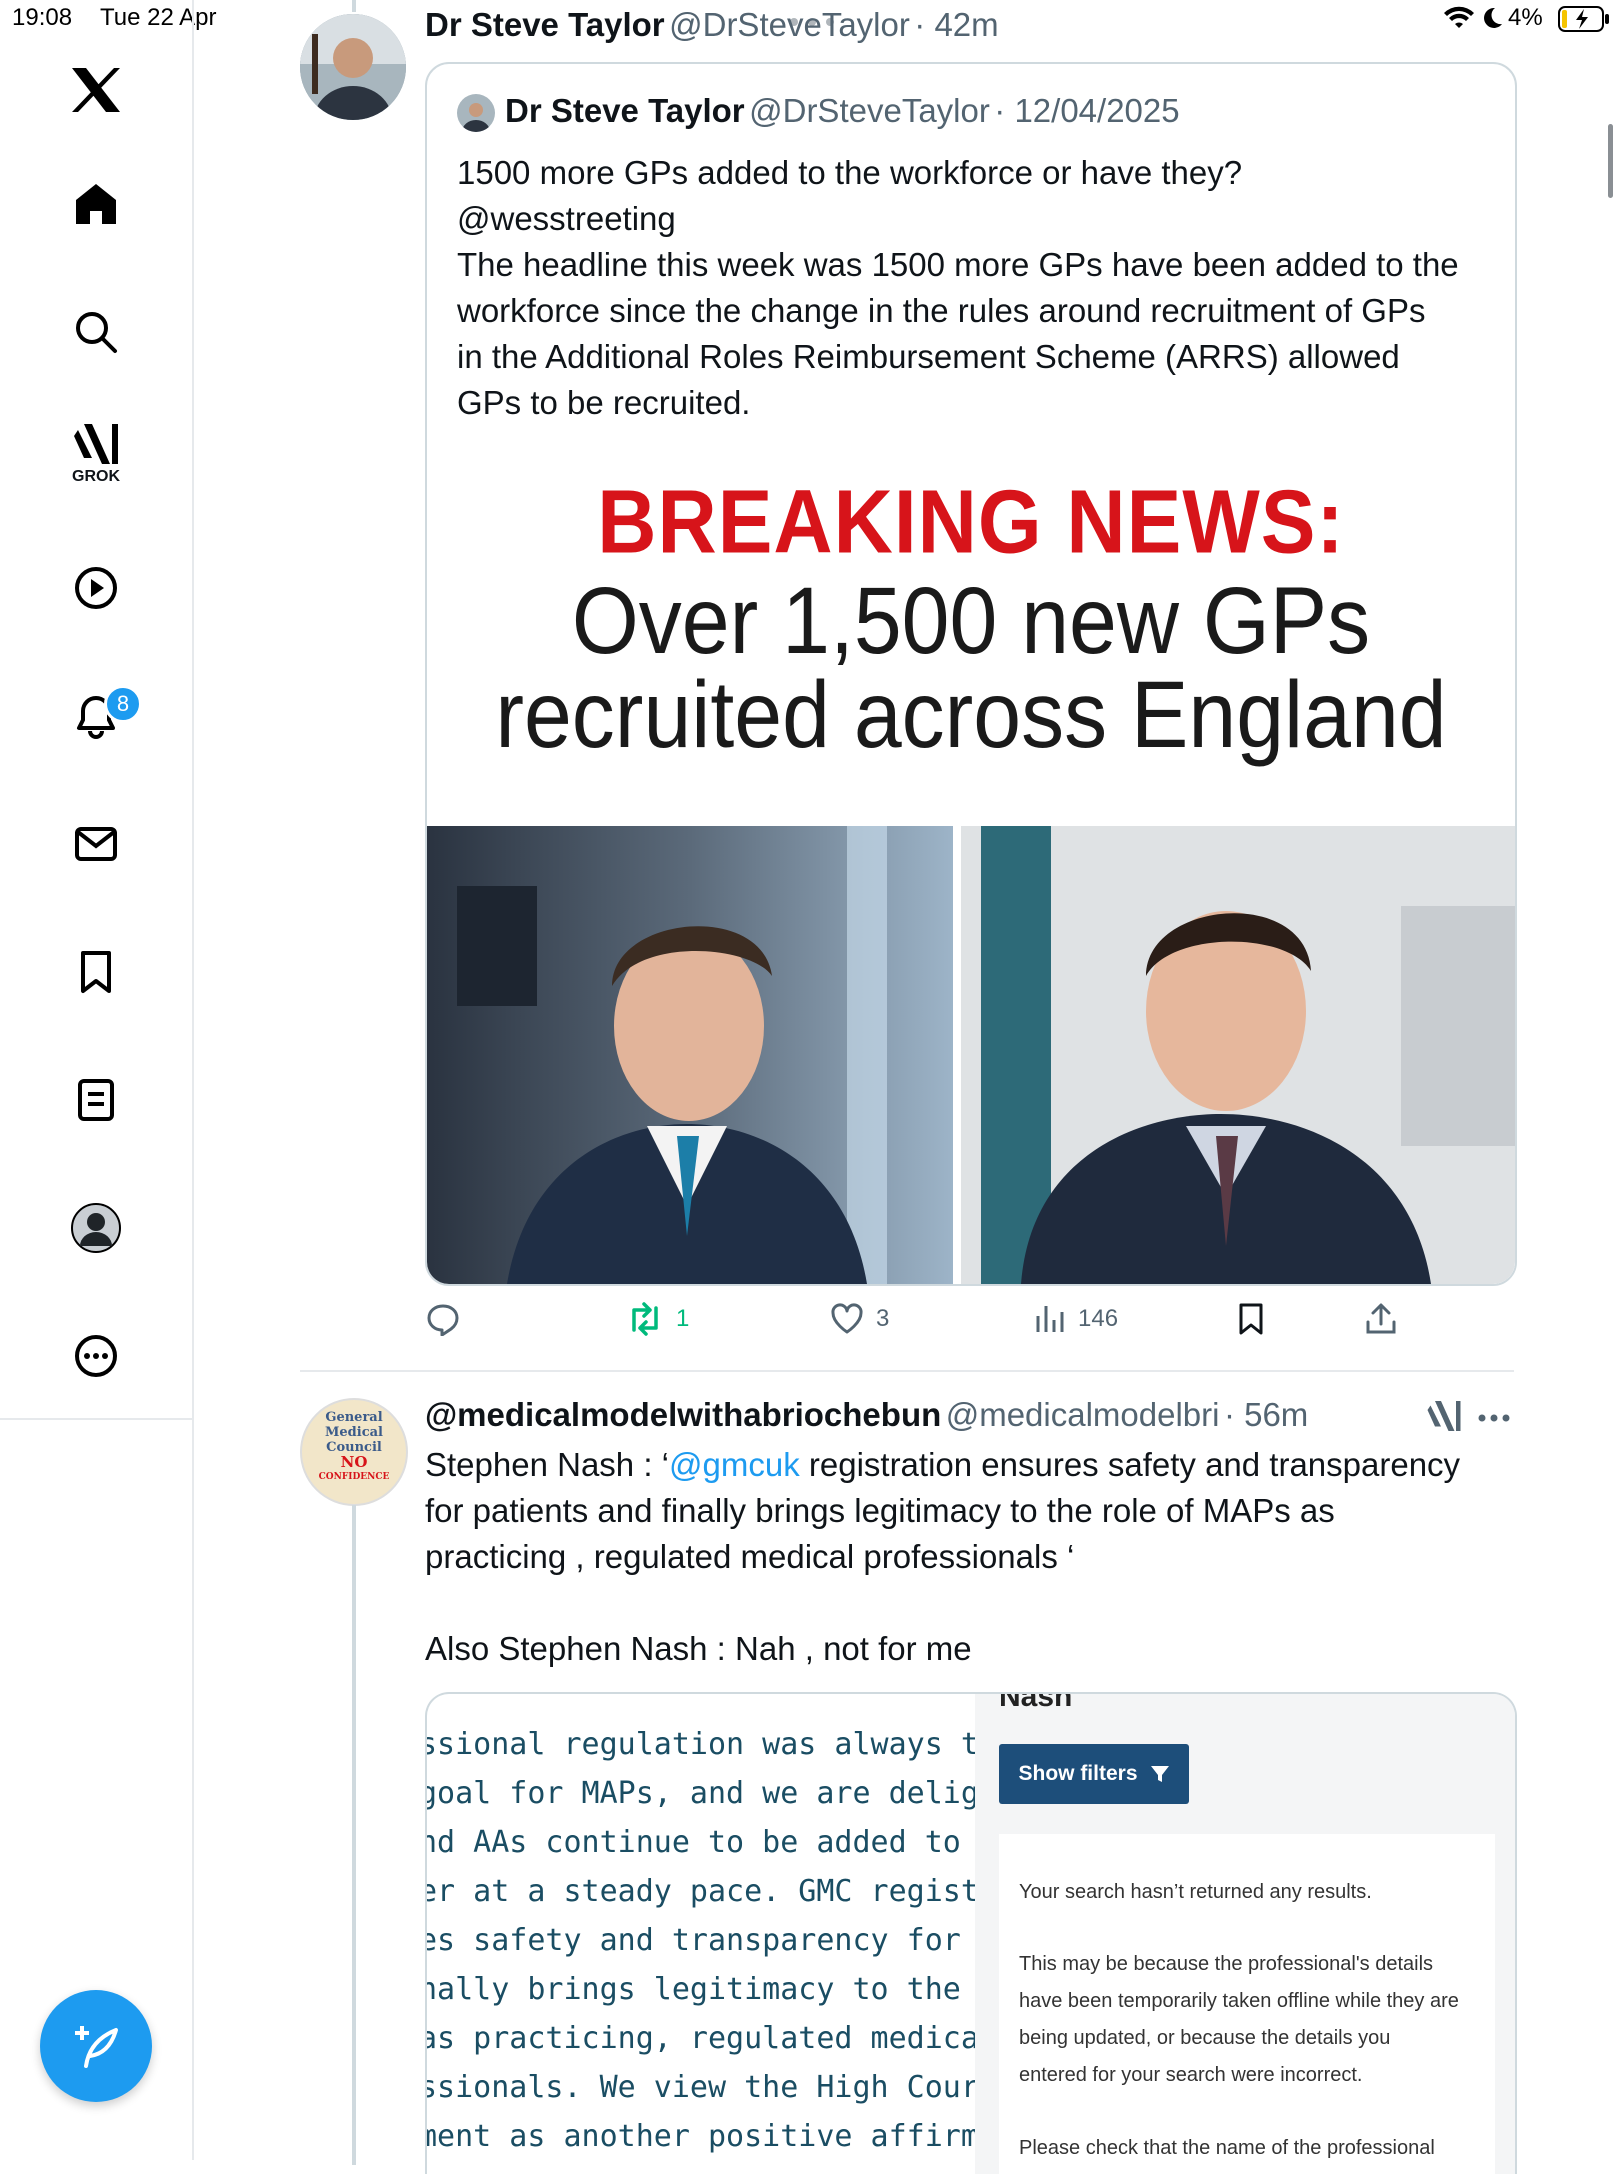  What do you see at coordinates (1083, 1414) in the screenshot?
I see `author2-handle: @medicalmodelbri` at bounding box center [1083, 1414].